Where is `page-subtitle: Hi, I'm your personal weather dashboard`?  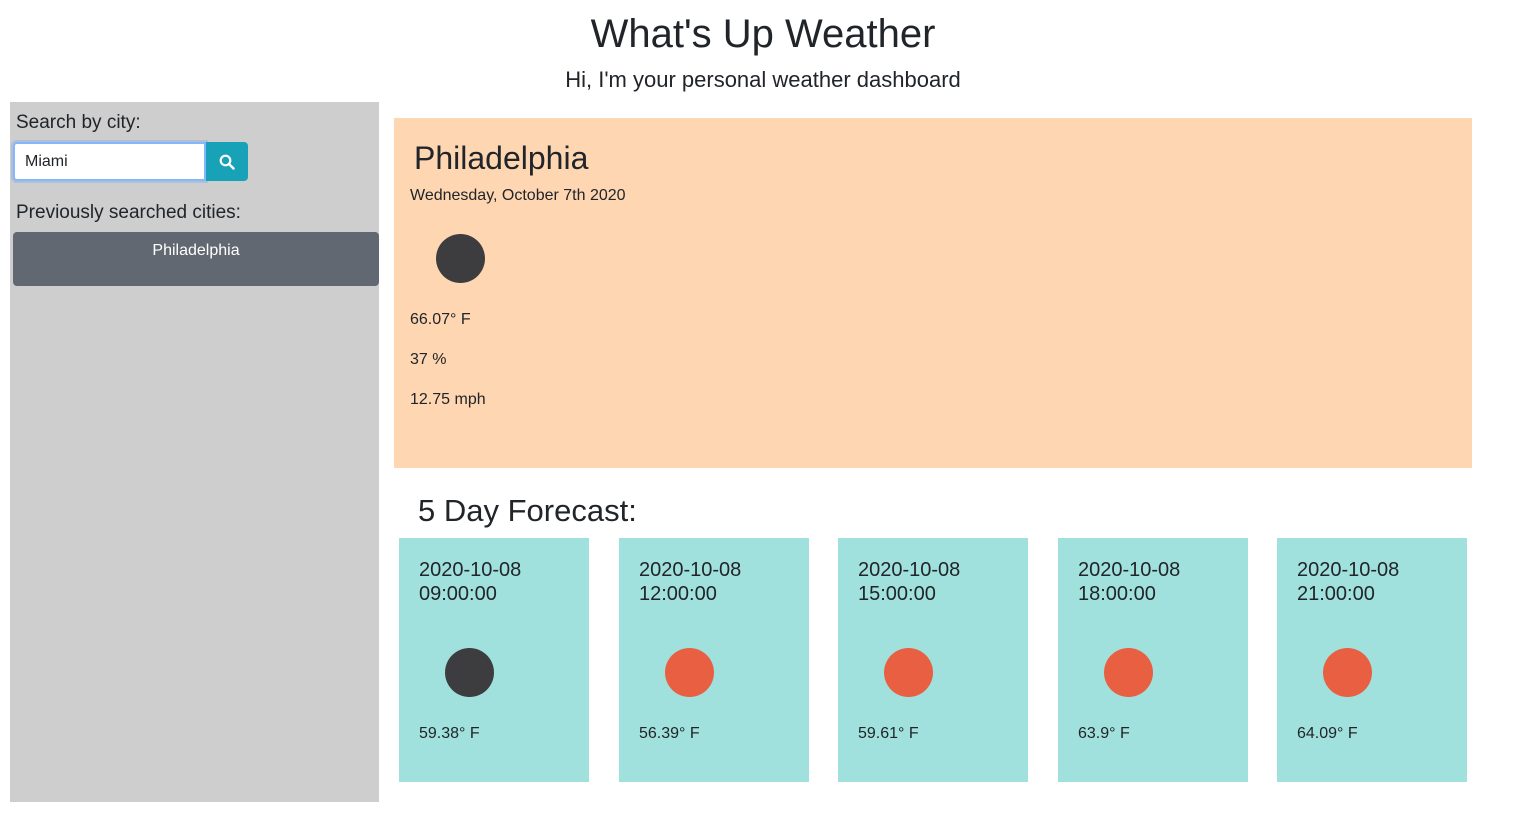 page-subtitle: Hi, I'm your personal weather dashboard is located at coordinates (763, 79).